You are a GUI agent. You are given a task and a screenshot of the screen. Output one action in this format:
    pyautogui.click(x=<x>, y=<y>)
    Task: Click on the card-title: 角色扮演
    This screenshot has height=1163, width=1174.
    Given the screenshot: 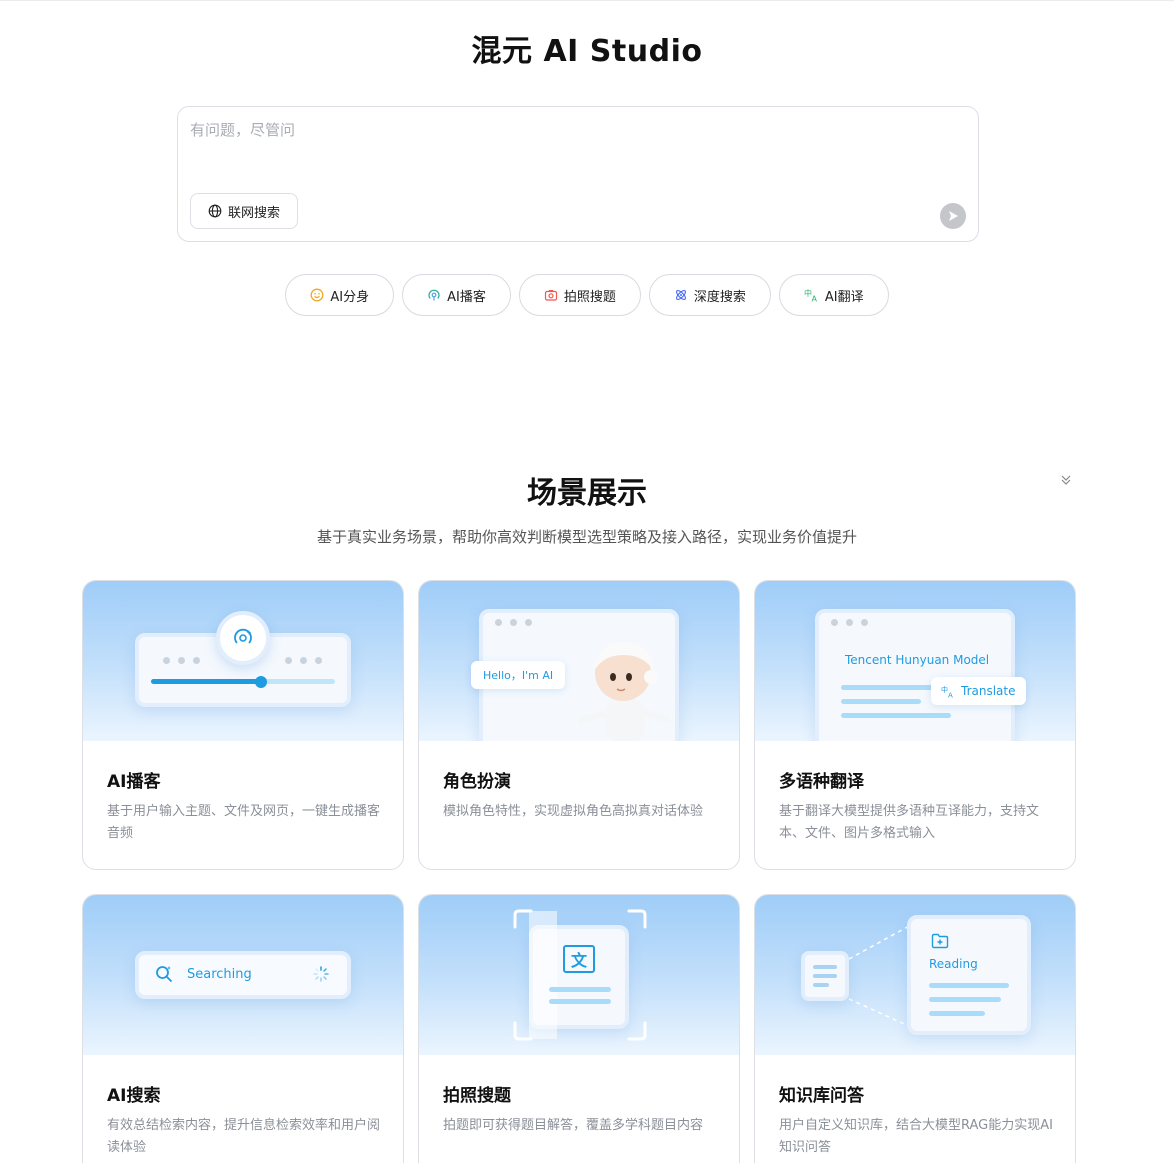 What is the action you would take?
    pyautogui.click(x=477, y=782)
    